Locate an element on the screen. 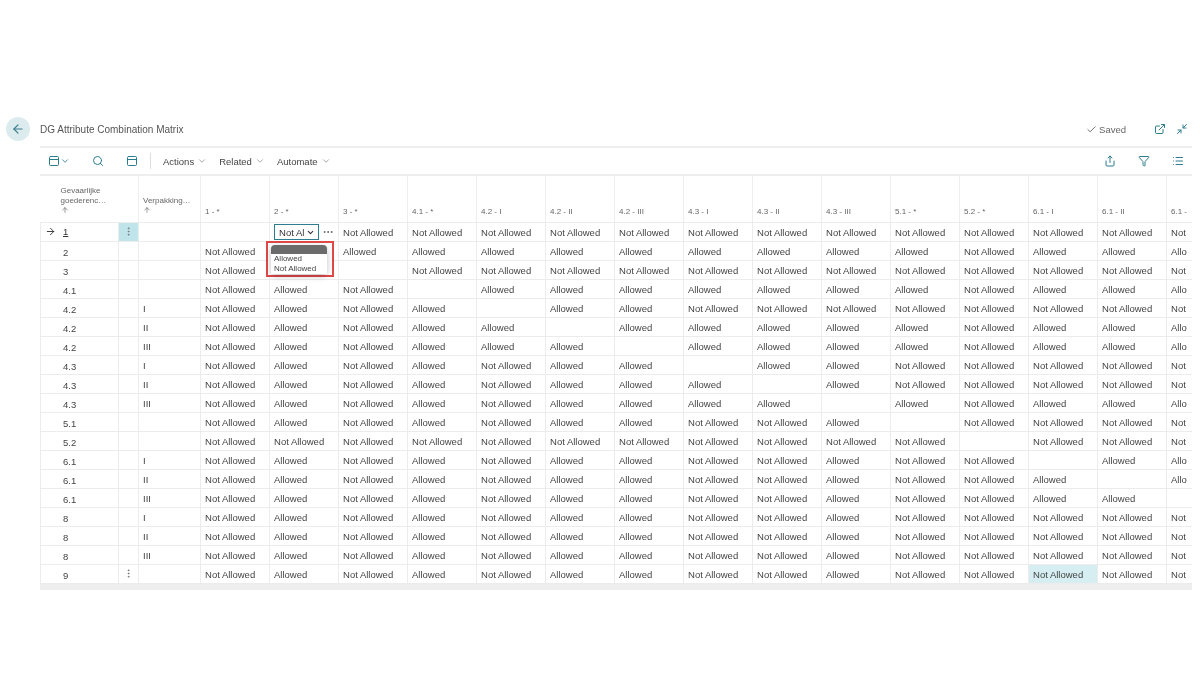 This screenshot has width=1200, height=700. column-header: 4.2 - I is located at coordinates (491, 211).